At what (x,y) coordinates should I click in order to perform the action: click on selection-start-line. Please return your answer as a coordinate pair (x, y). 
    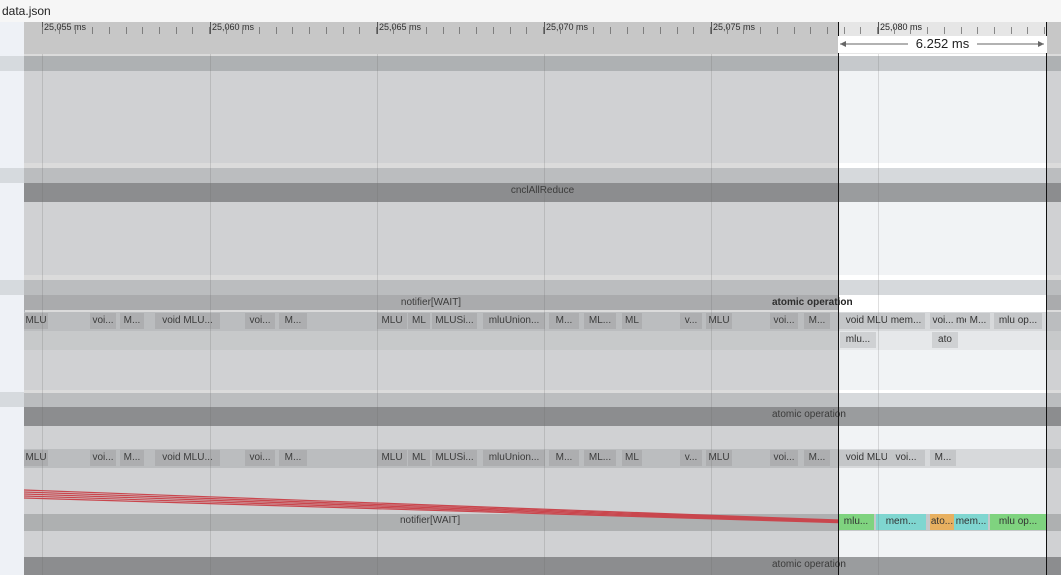
    Looking at the image, I should click on (838, 298).